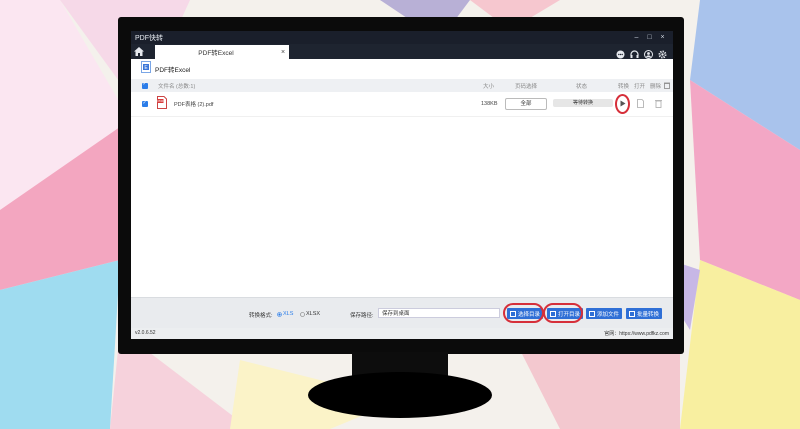 This screenshot has height=429, width=800. Describe the element at coordinates (402, 37) in the screenshot. I see `title-bar: PDF快转 – □ ×` at that location.